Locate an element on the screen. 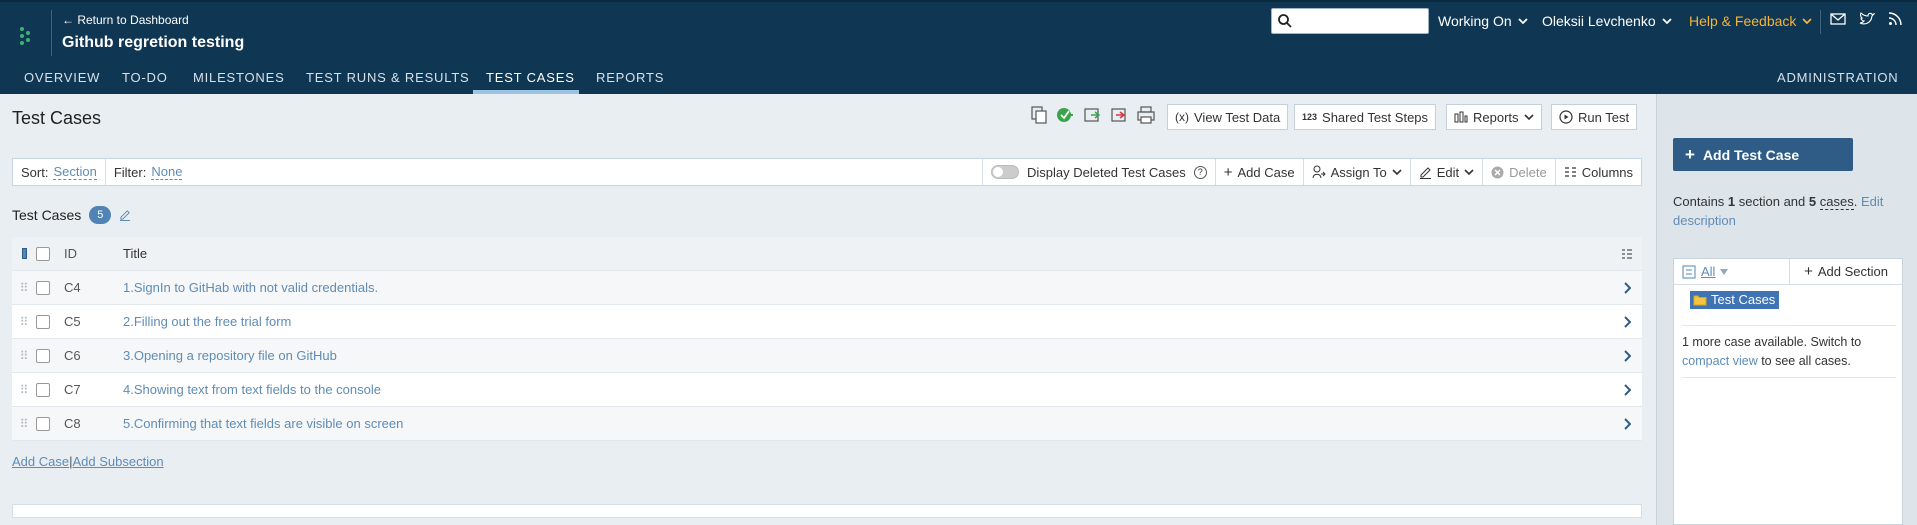  tab-reports: REPORTS is located at coordinates (630, 77).